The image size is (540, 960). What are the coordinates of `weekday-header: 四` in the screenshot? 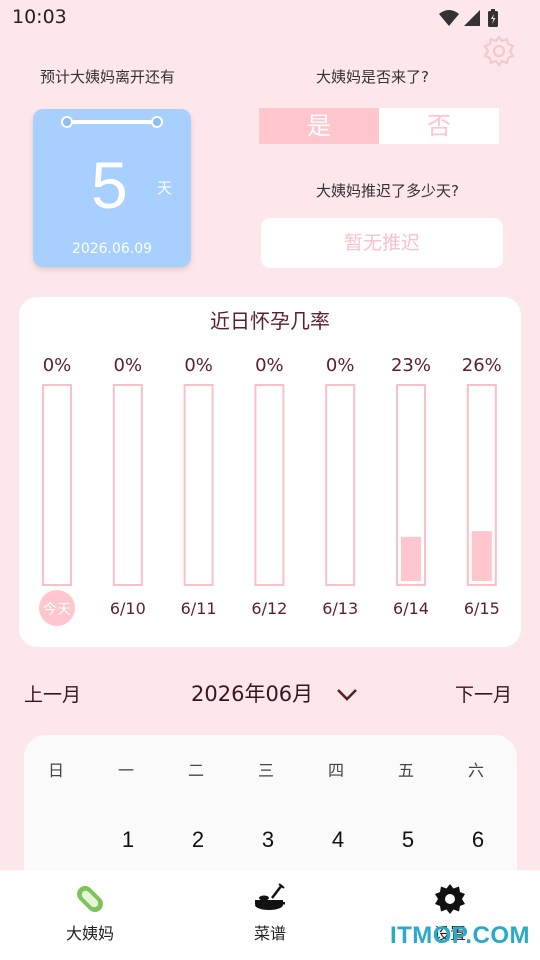 It's located at (335, 770).